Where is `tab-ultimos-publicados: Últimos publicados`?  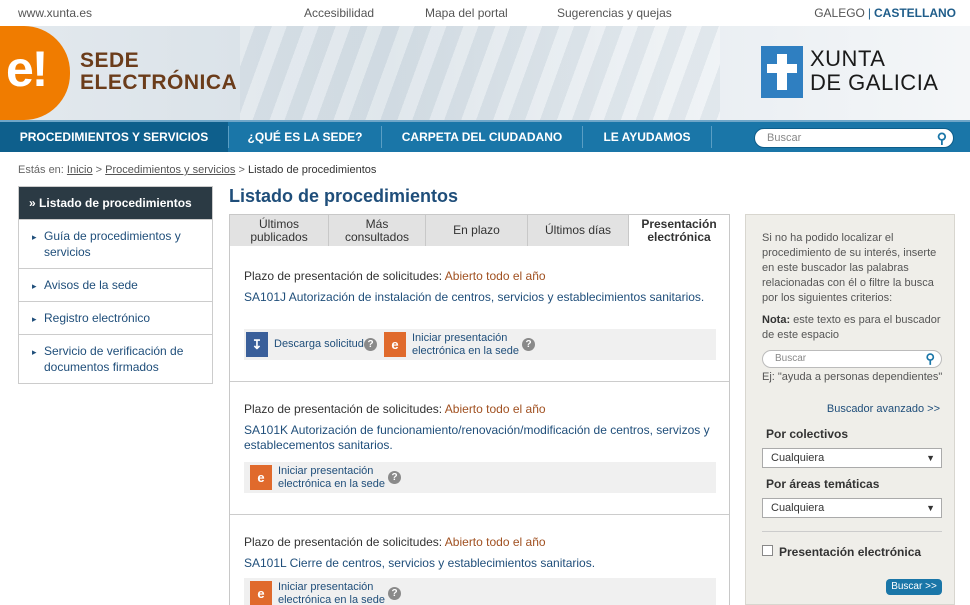
tab-ultimos-publicados: Últimos publicados is located at coordinates (279, 230).